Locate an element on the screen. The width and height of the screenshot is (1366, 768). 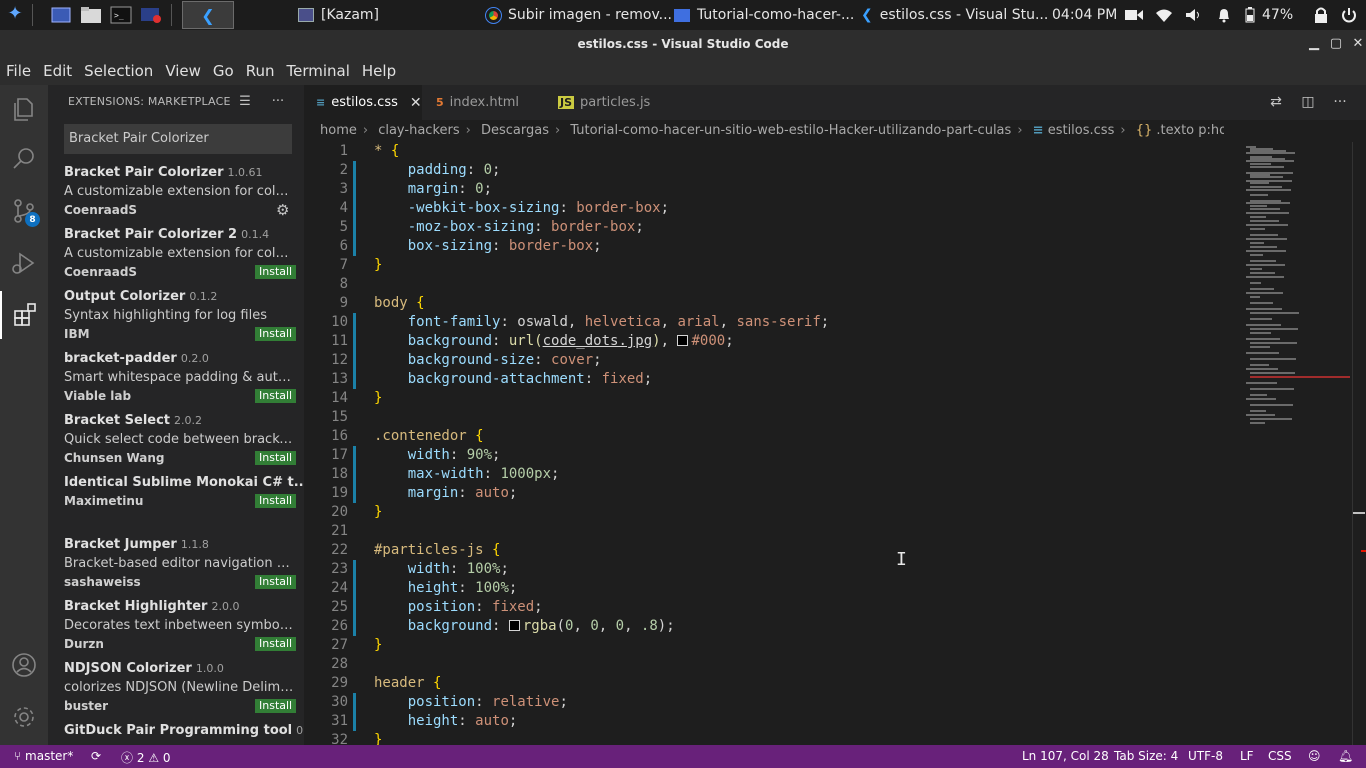
code-line: 20} is located at coordinates (769, 512).